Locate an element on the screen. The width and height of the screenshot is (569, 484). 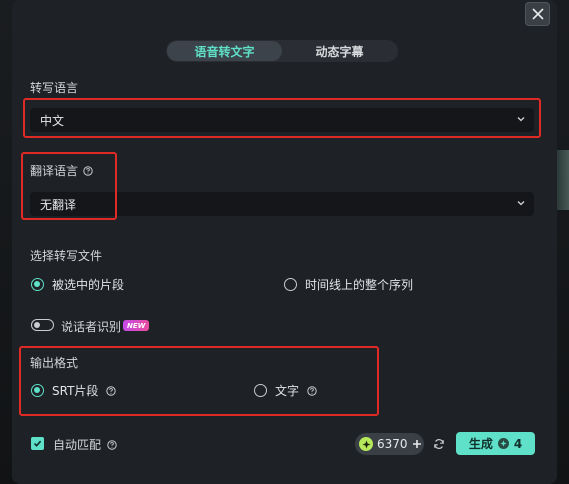
new-badge: NEW is located at coordinates (136, 325).